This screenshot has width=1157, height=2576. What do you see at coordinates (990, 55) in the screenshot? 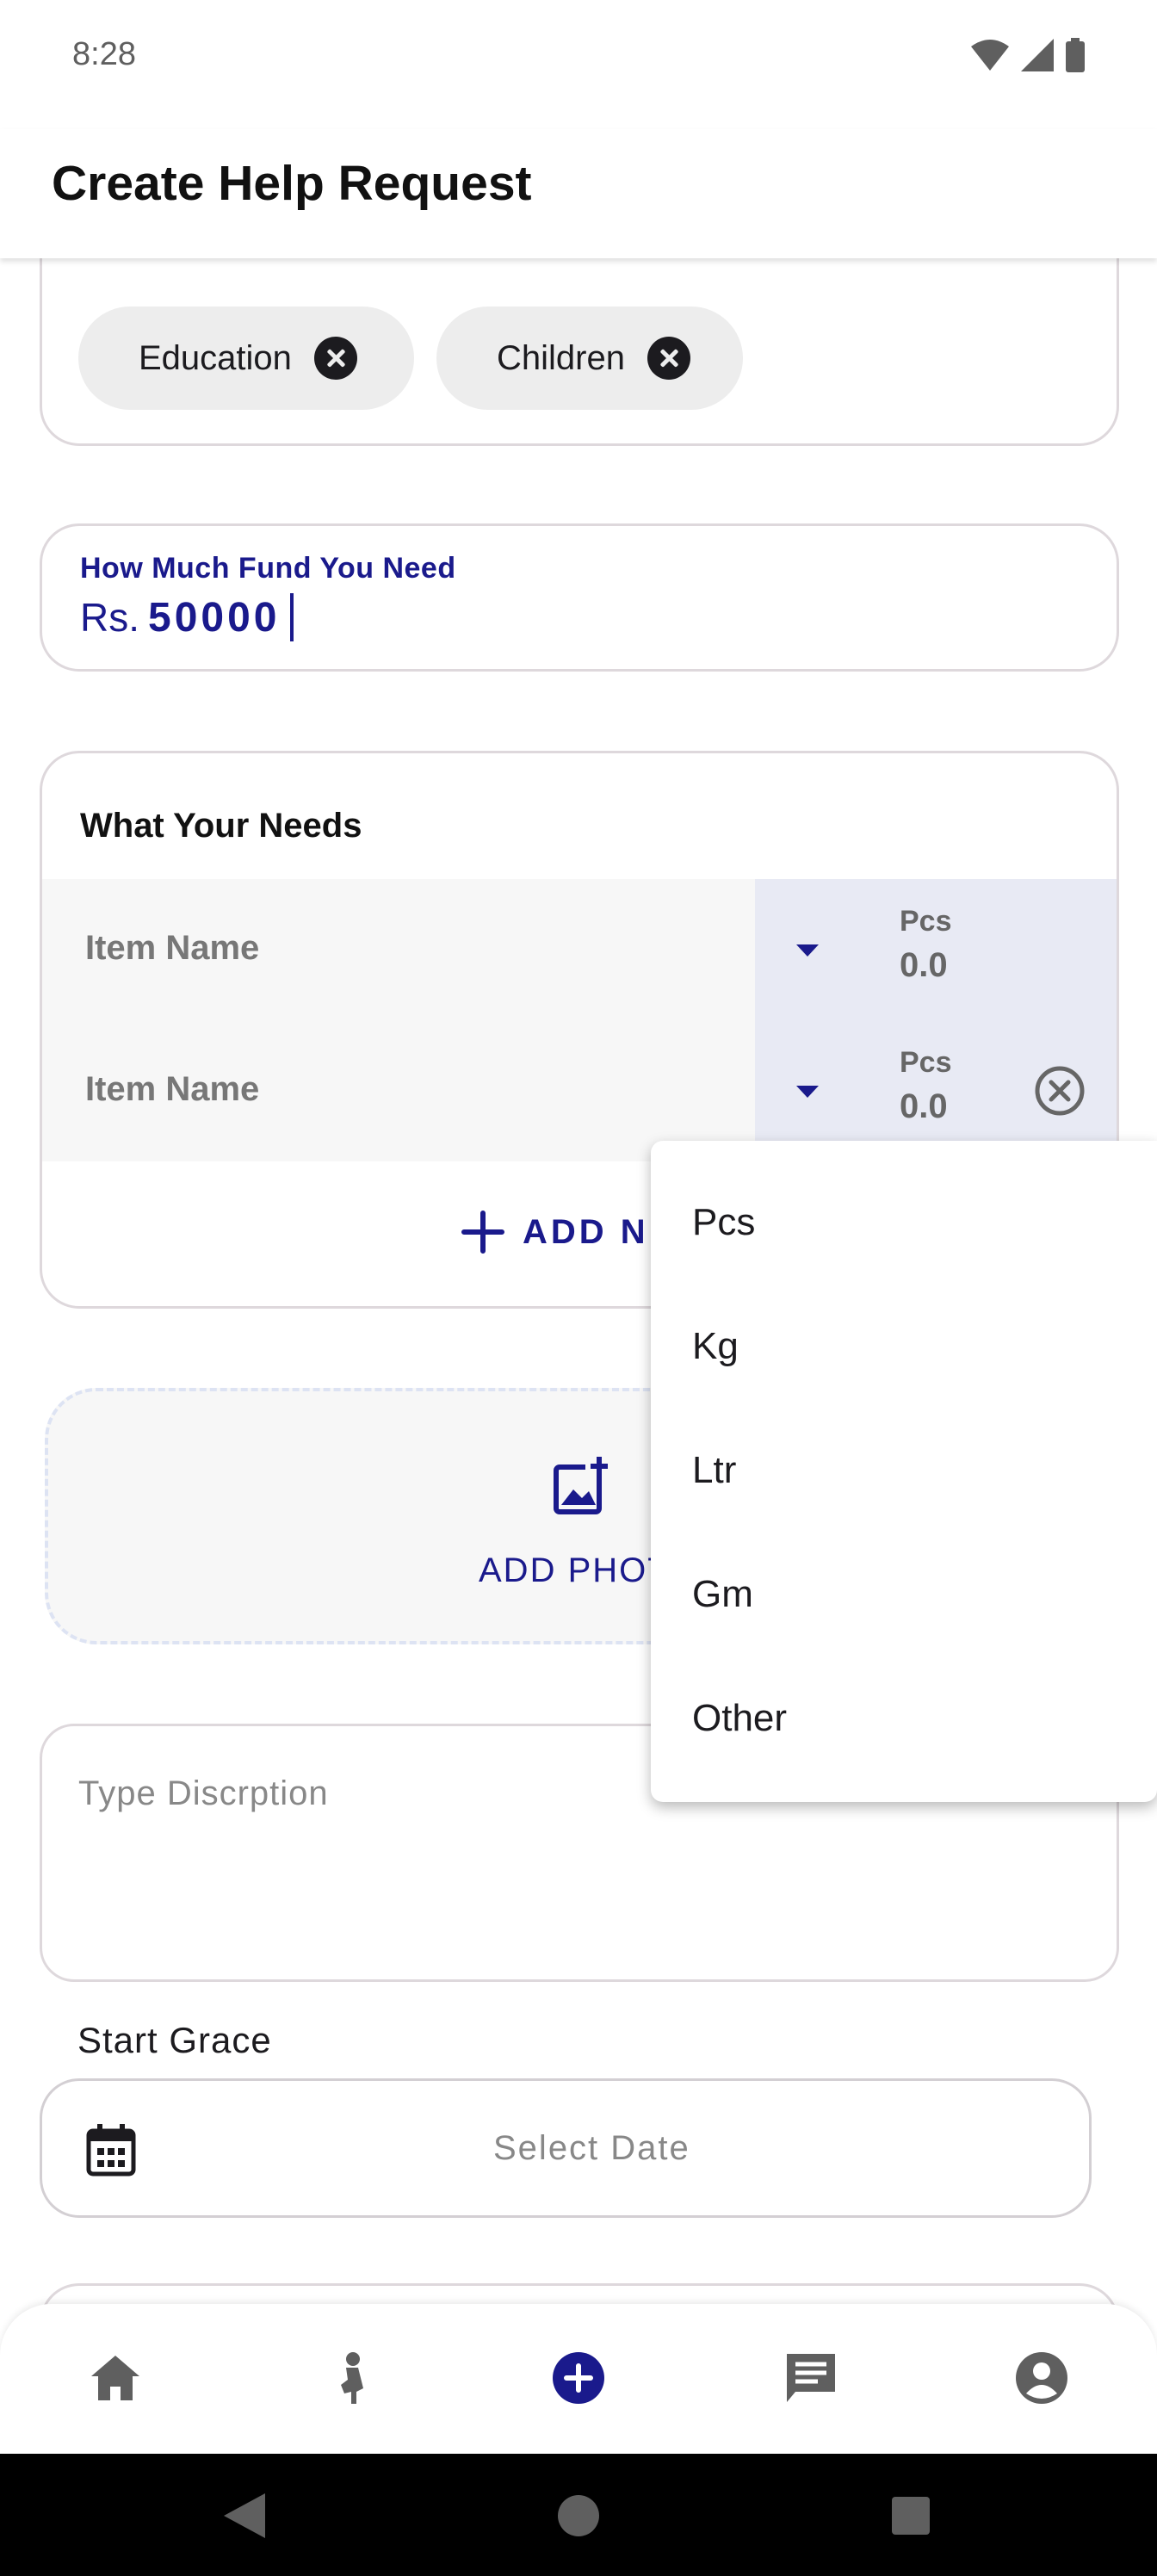
I see `wifi-icon` at bounding box center [990, 55].